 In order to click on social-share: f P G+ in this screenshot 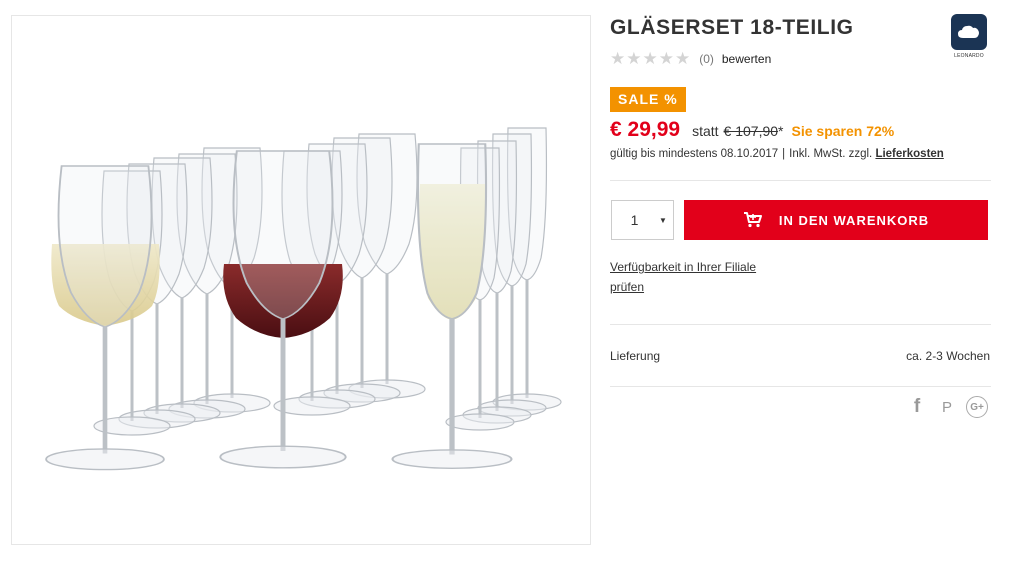, I will do `click(947, 407)`.